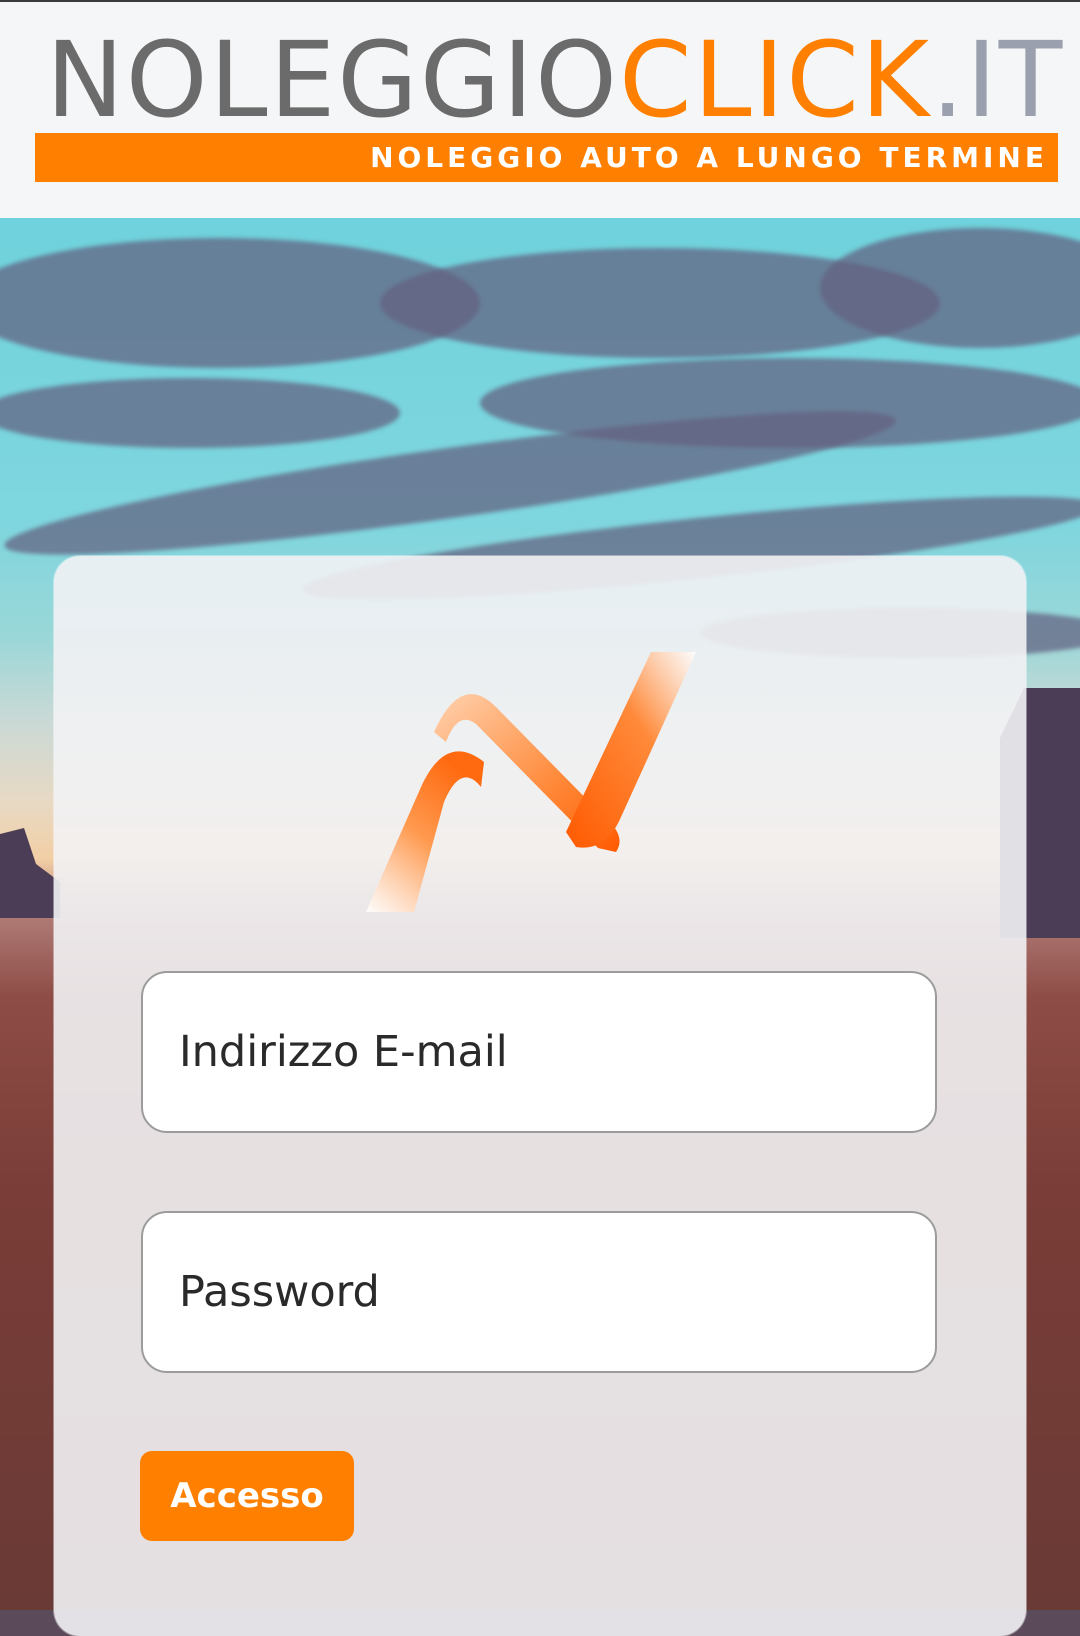 This screenshot has height=1636, width=1080. I want to click on login-button: Accesso, so click(247, 1496).